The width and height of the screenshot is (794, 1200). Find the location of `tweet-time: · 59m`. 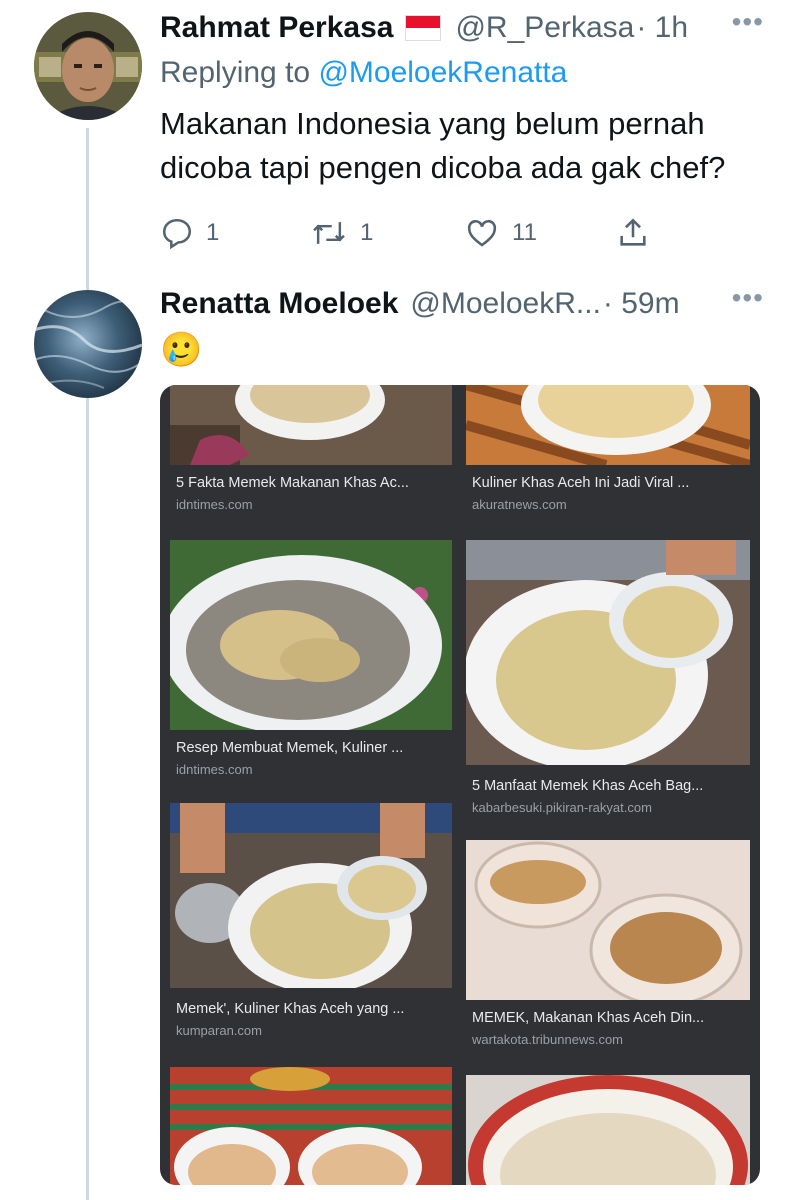

tweet-time: · 59m is located at coordinates (641, 304).